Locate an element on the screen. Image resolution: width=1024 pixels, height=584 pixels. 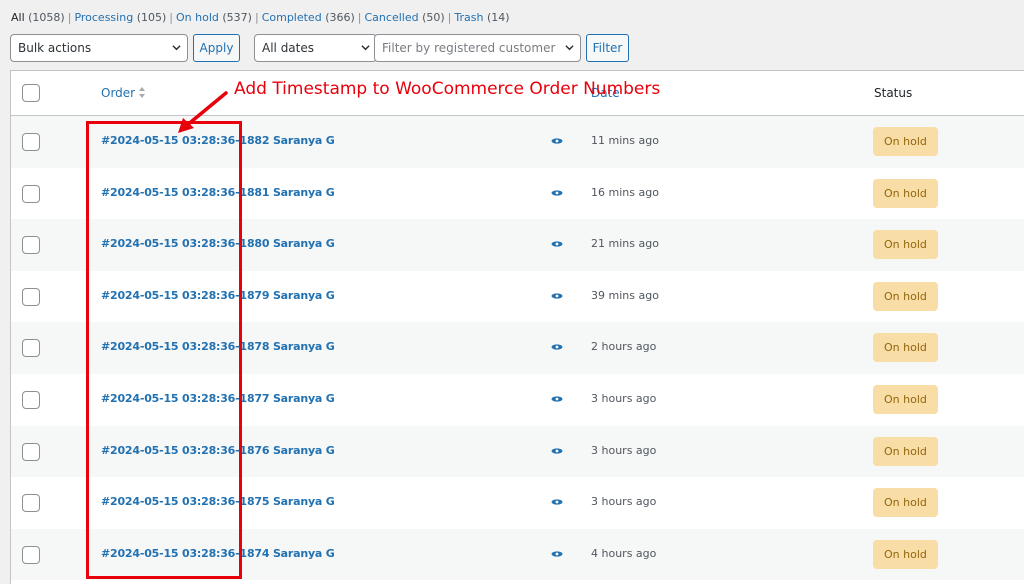
filter-on-hold: On hold (537) is located at coordinates (214, 17).